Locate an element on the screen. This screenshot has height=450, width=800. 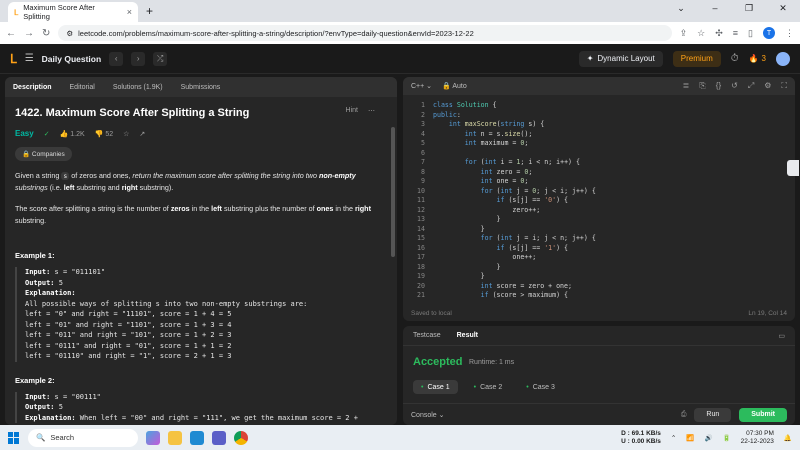
streak-counter: 🔥 3 is located at coordinates (757, 58).